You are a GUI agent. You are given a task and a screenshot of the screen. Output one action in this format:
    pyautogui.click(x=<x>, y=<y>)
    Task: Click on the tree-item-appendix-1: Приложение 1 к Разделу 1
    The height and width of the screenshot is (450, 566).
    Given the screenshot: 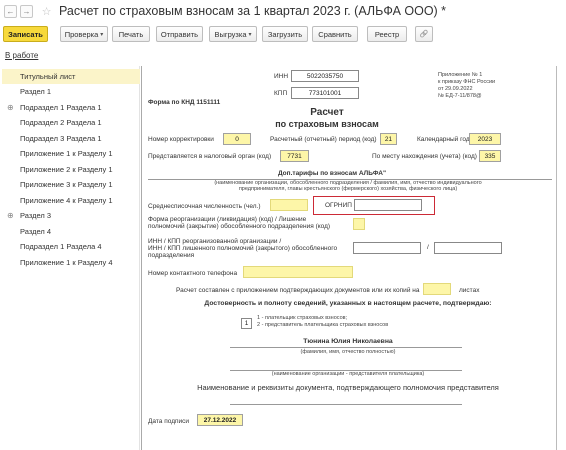 What is the action you would take?
    pyautogui.click(x=71, y=153)
    